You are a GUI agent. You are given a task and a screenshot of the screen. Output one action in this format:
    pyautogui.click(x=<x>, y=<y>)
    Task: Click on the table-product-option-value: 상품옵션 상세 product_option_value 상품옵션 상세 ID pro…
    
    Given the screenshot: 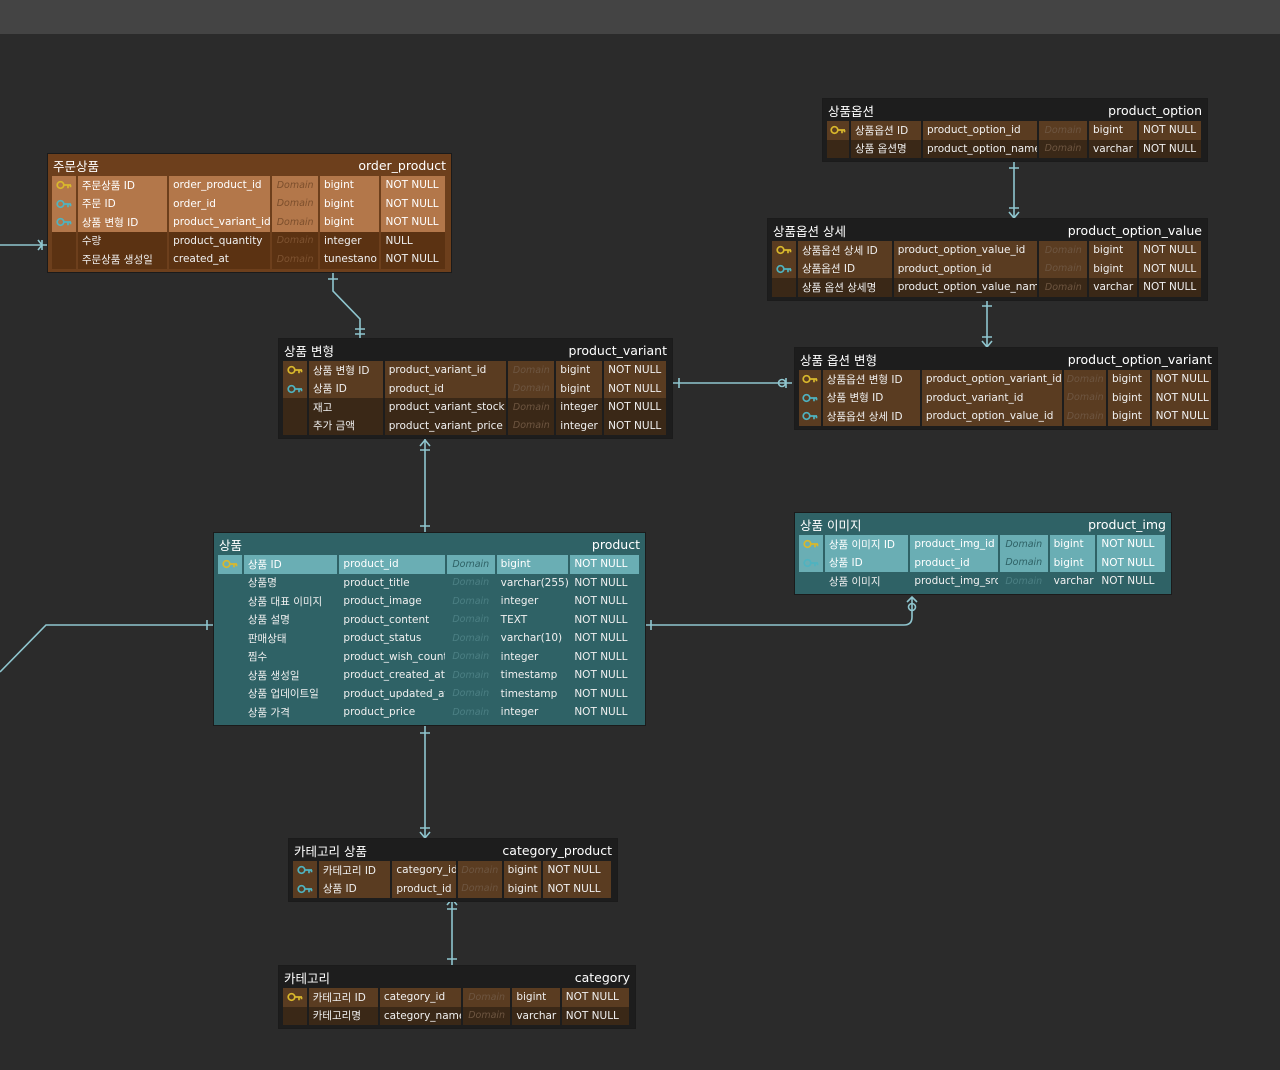 What is the action you would take?
    pyautogui.click(x=987, y=259)
    